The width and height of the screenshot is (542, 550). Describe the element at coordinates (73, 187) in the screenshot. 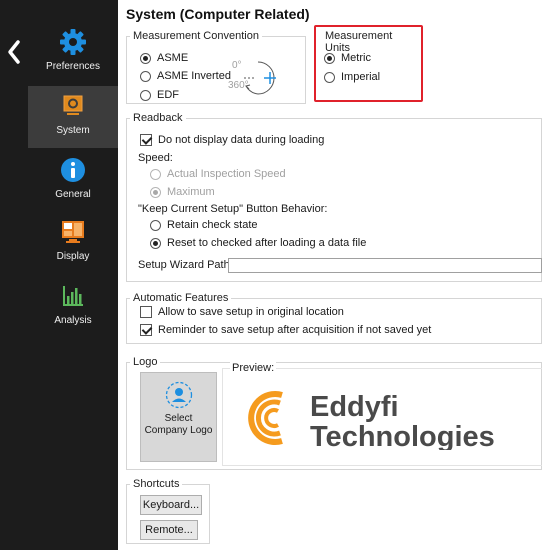

I see `sidebar-item-general: General` at that location.